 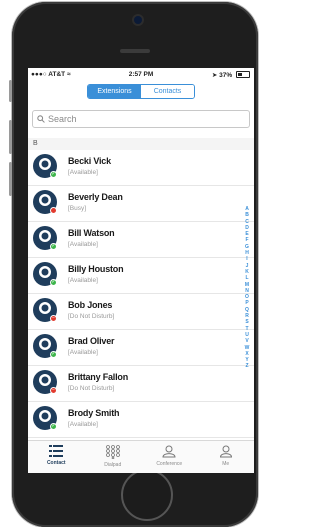 What do you see at coordinates (112, 452) in the screenshot?
I see `dialpad-icon` at bounding box center [112, 452].